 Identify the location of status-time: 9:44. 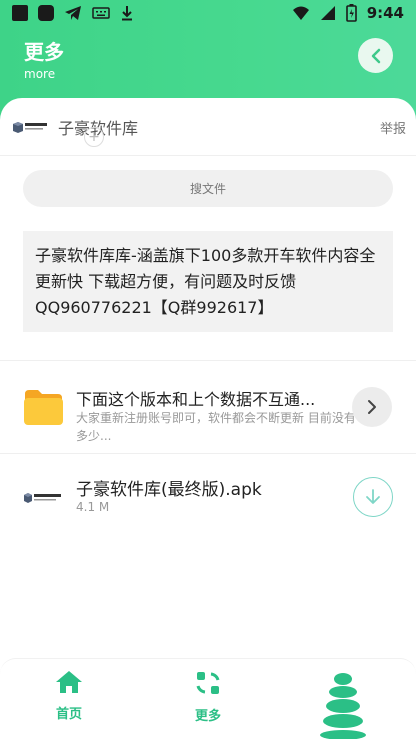
(385, 13).